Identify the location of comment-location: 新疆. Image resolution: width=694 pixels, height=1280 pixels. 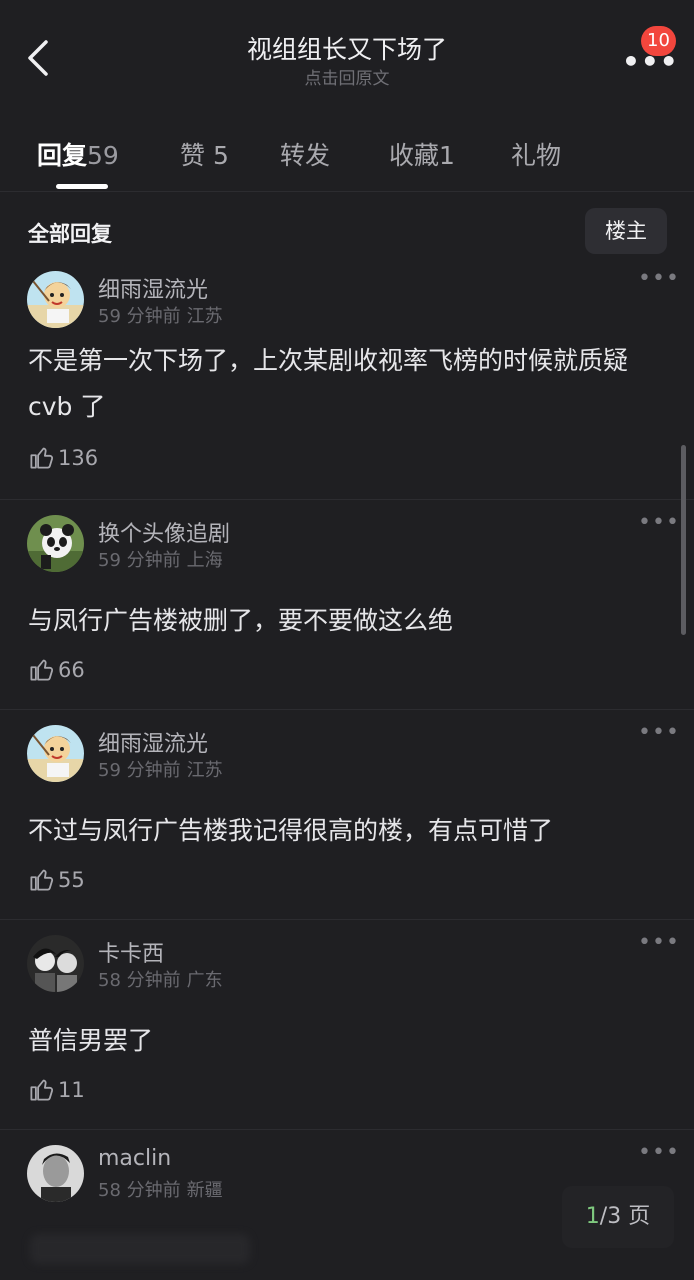
(204, 1190).